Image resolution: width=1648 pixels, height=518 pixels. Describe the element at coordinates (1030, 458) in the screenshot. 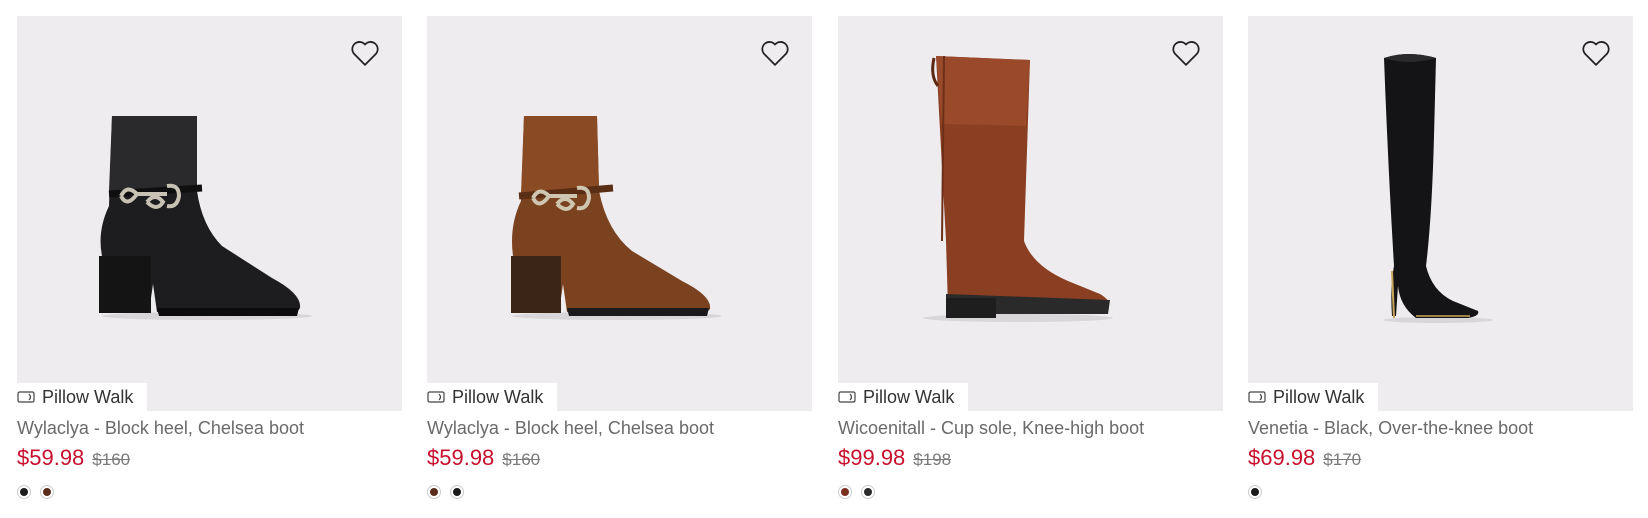

I see `price-row: $99.98 $198` at that location.